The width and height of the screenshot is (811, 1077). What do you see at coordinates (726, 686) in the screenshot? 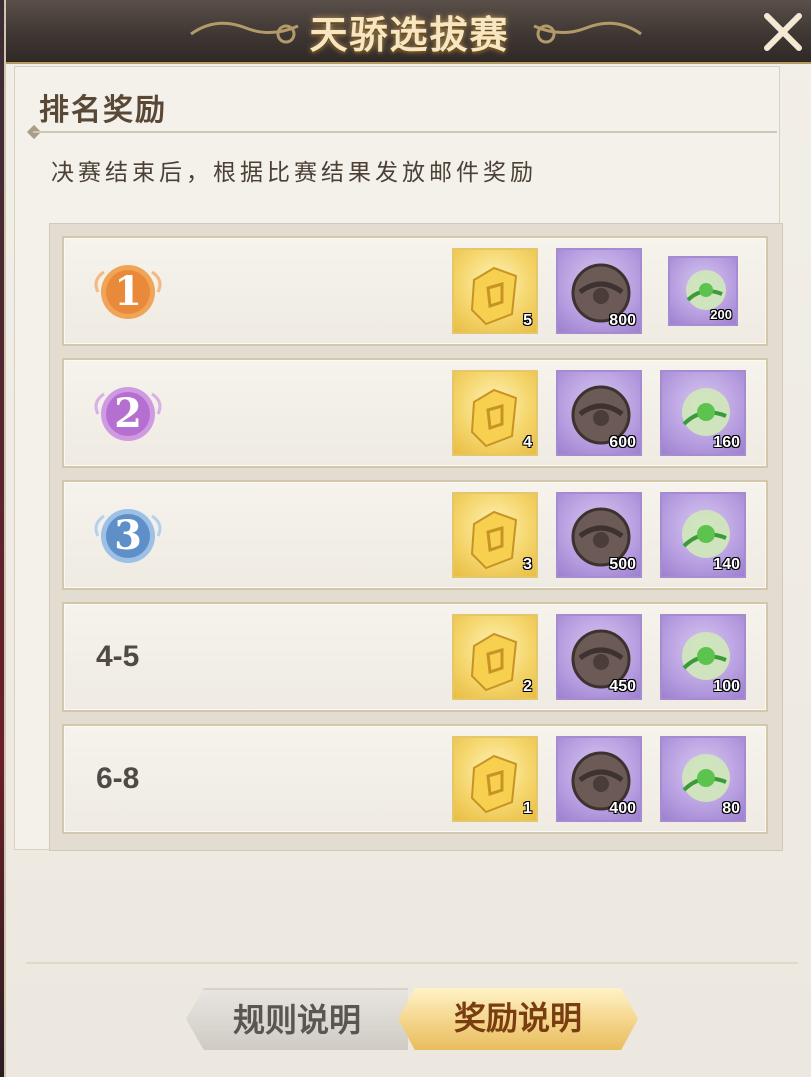
I see `reward-count: 100` at bounding box center [726, 686].